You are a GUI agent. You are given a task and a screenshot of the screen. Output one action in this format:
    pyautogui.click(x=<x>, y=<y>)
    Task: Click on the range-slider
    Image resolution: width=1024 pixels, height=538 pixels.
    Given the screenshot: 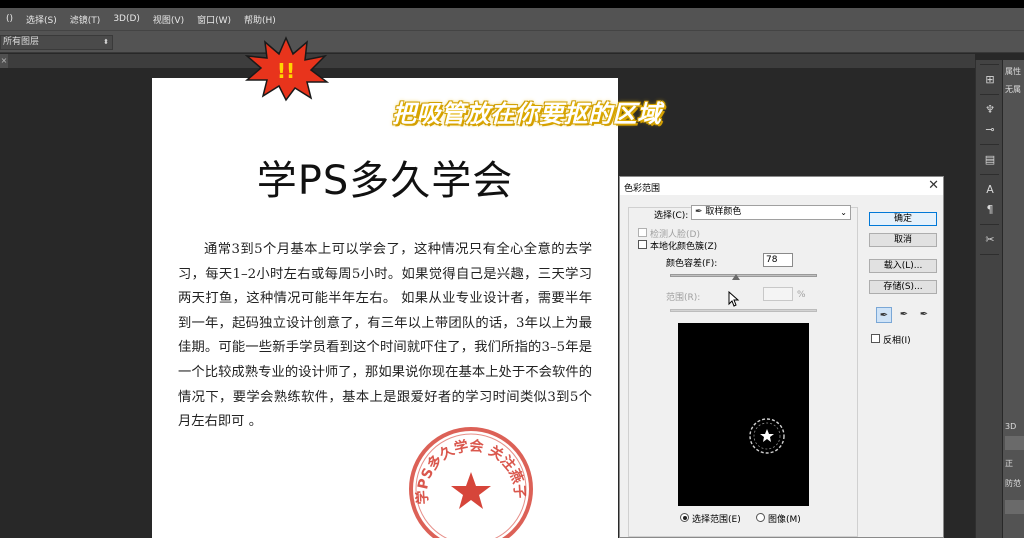 What is the action you would take?
    pyautogui.click(x=743, y=310)
    